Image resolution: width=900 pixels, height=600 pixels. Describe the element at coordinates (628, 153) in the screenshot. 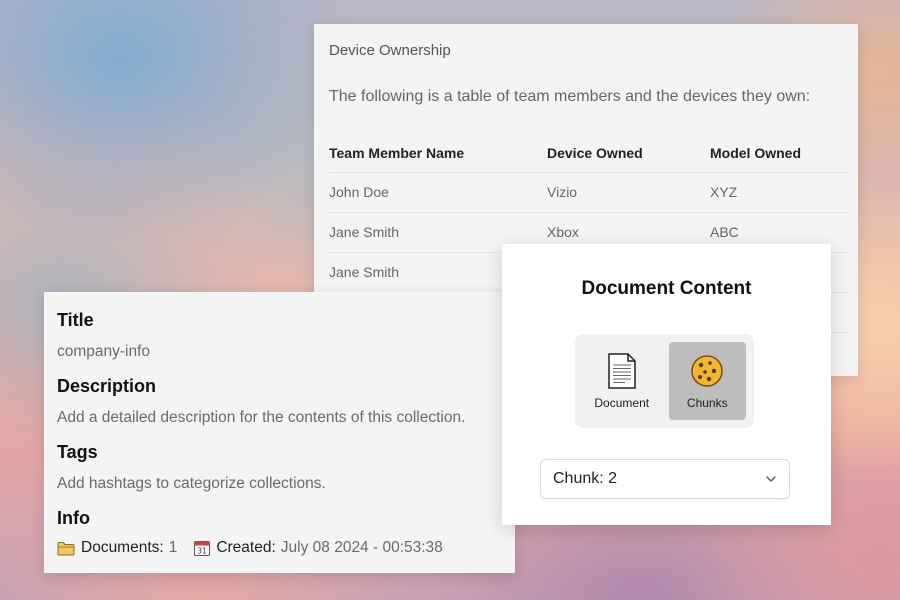

I see `column-header-device: Device Owned` at that location.